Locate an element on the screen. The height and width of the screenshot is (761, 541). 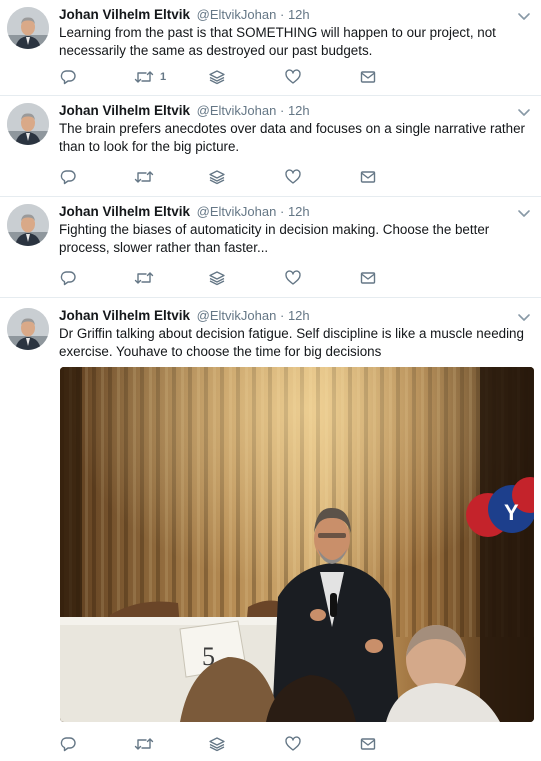
retweet-count: 1 is located at coordinates (163, 77).